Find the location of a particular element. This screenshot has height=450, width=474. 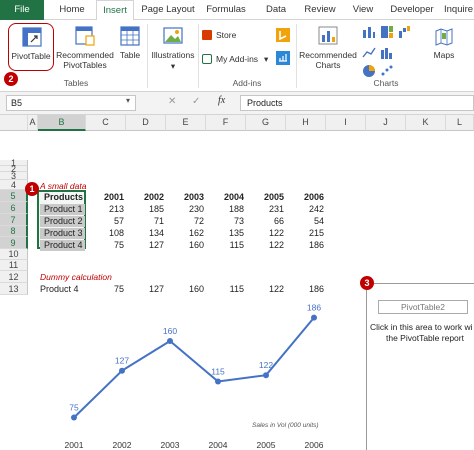

row-header-10: 10 is located at coordinates (14, 254).